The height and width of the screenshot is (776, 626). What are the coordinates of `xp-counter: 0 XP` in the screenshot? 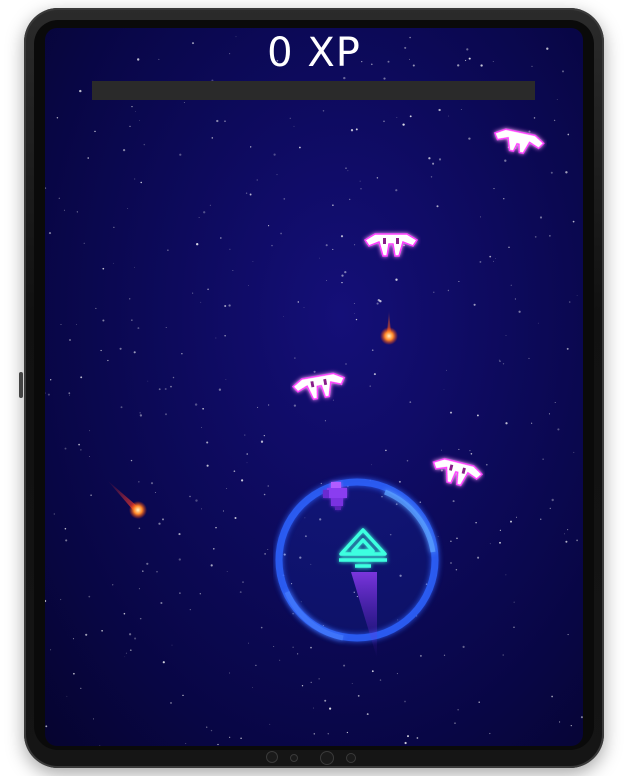 It's located at (314, 53).